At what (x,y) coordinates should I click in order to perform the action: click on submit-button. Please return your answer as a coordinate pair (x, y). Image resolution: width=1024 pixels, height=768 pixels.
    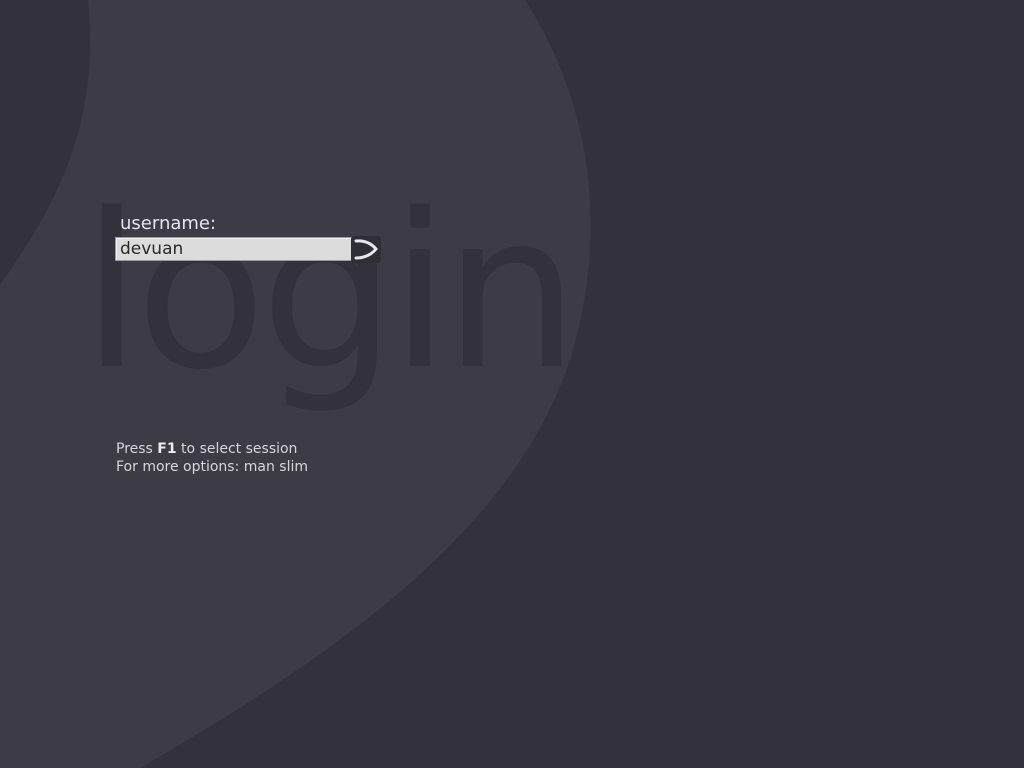
    Looking at the image, I should click on (366, 249).